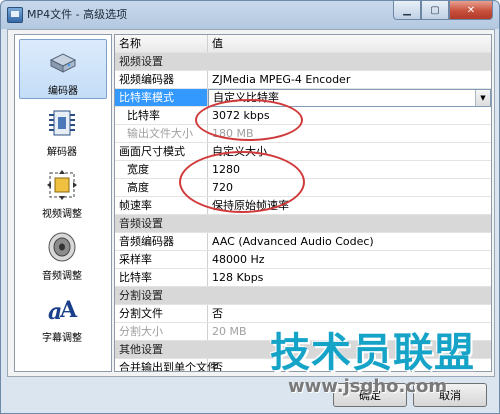 Image resolution: width=500 pixels, height=414 pixels. What do you see at coordinates (368, 386) in the screenshot?
I see `watermark-url: www.jsgho.com` at bounding box center [368, 386].